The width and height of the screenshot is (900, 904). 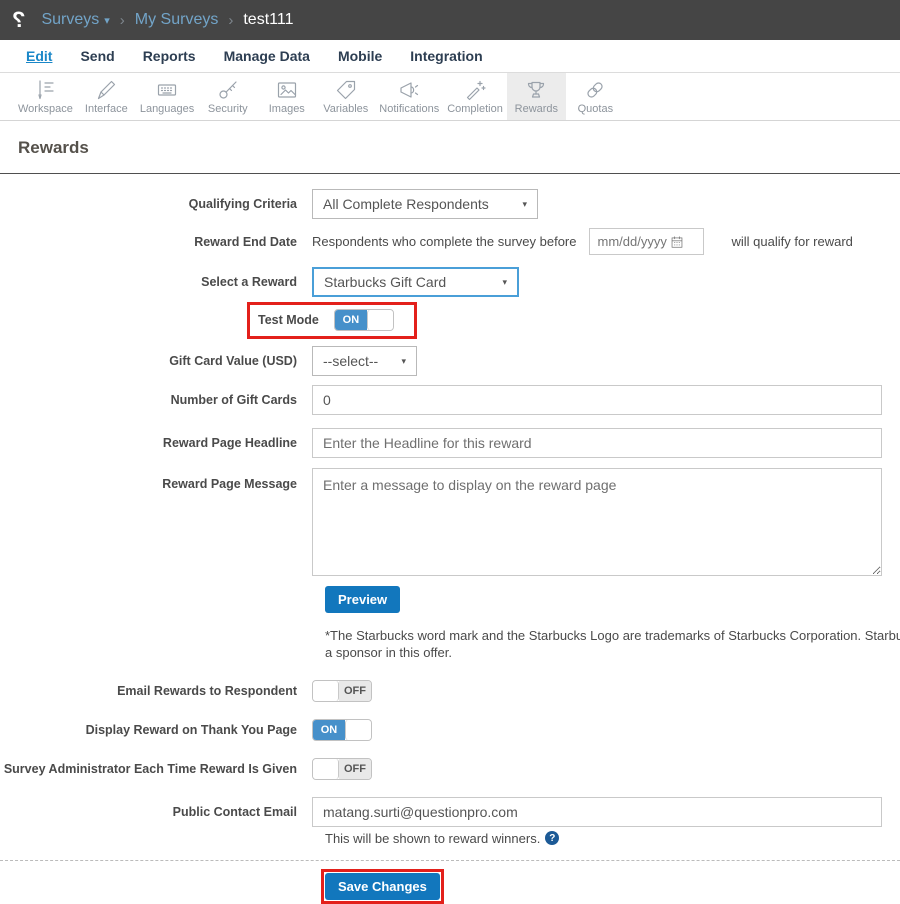 I want to click on breadcrumb-my-surveys: My Surveys, so click(x=177, y=20).